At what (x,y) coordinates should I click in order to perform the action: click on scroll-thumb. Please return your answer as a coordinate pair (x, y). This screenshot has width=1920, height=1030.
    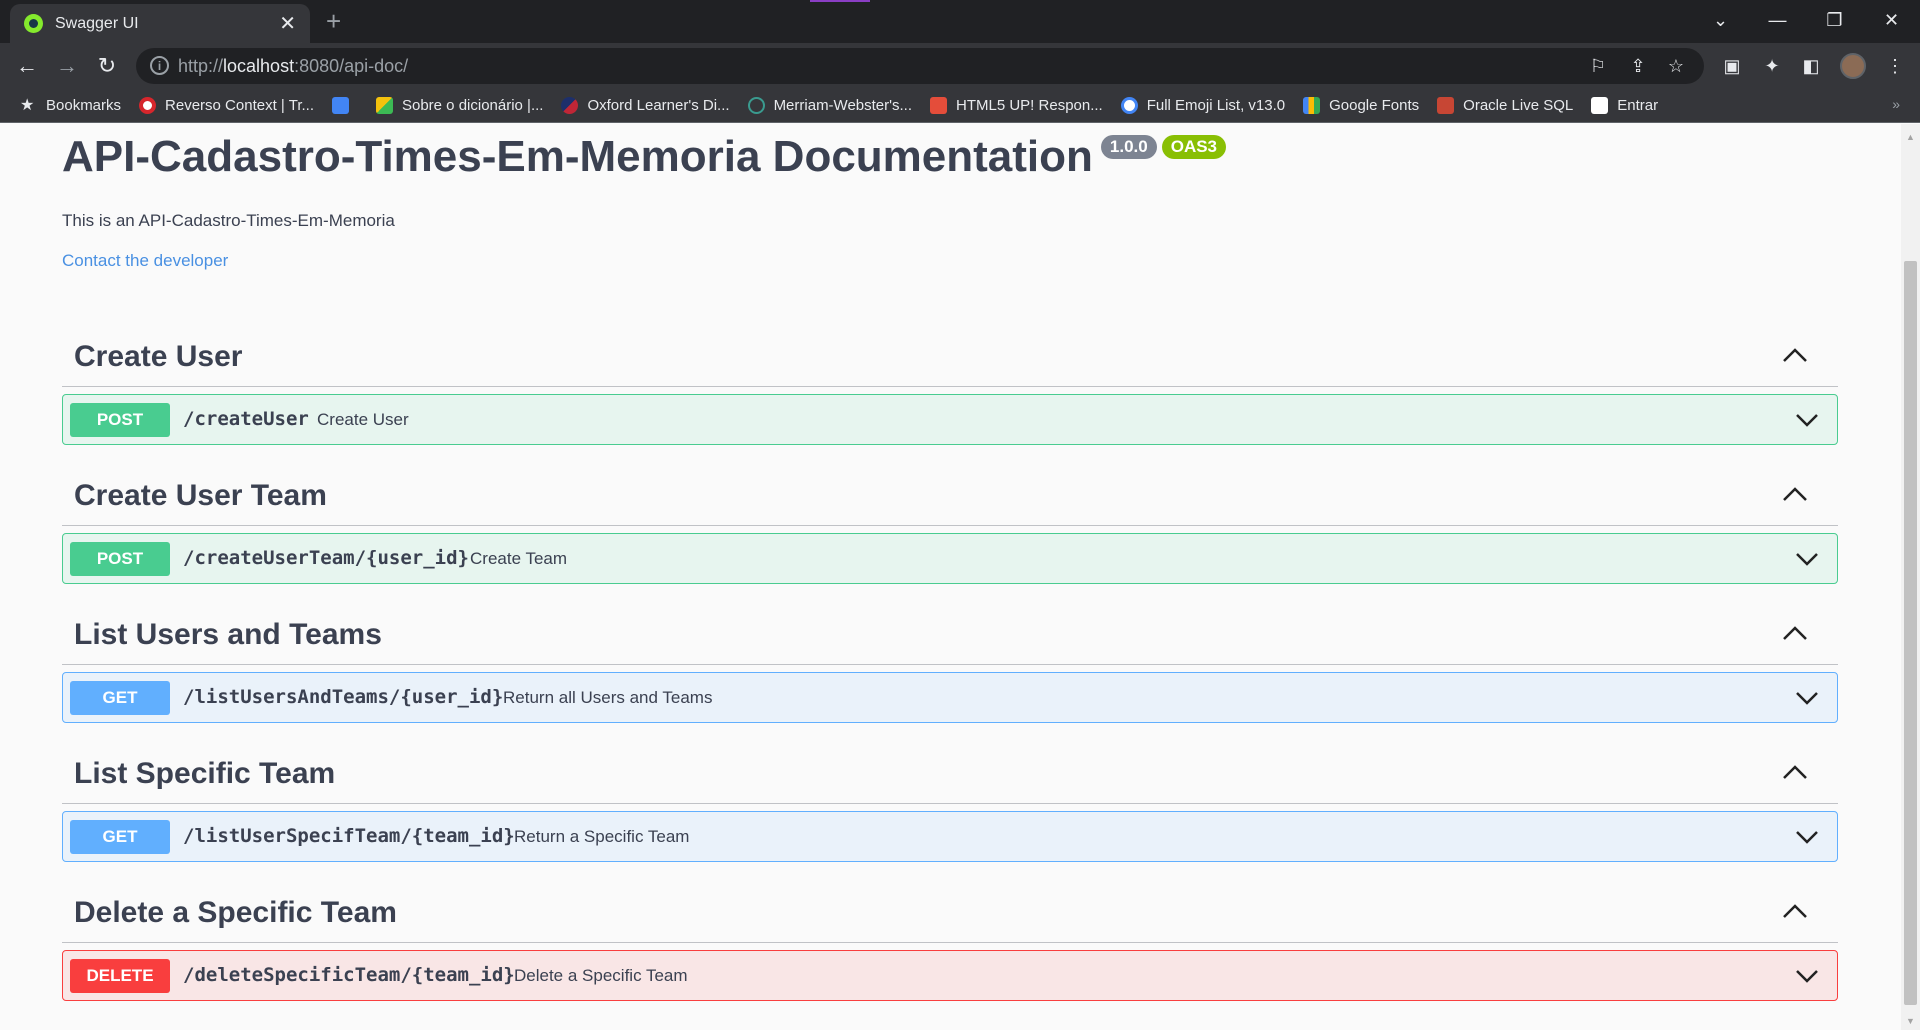
    Looking at the image, I should click on (1910, 633).